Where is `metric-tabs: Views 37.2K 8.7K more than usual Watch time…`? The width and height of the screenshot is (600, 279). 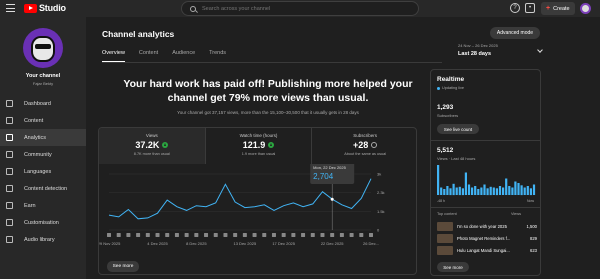 metric-tabs: Views 37.2K 8.7K more than usual Watch time… is located at coordinates (257, 146).